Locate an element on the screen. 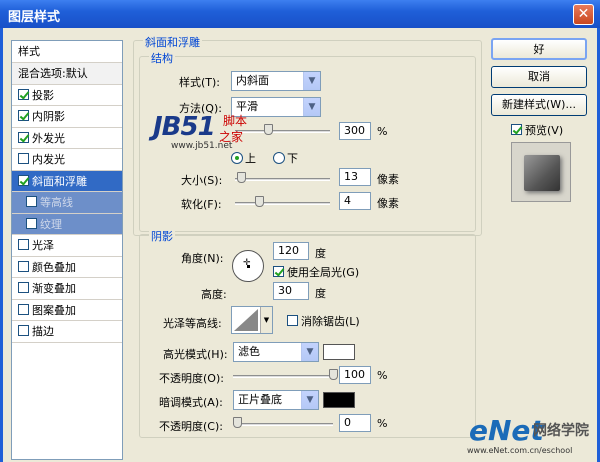 The image size is (600, 462). direction-up-option: 上 is located at coordinates (243, 158).